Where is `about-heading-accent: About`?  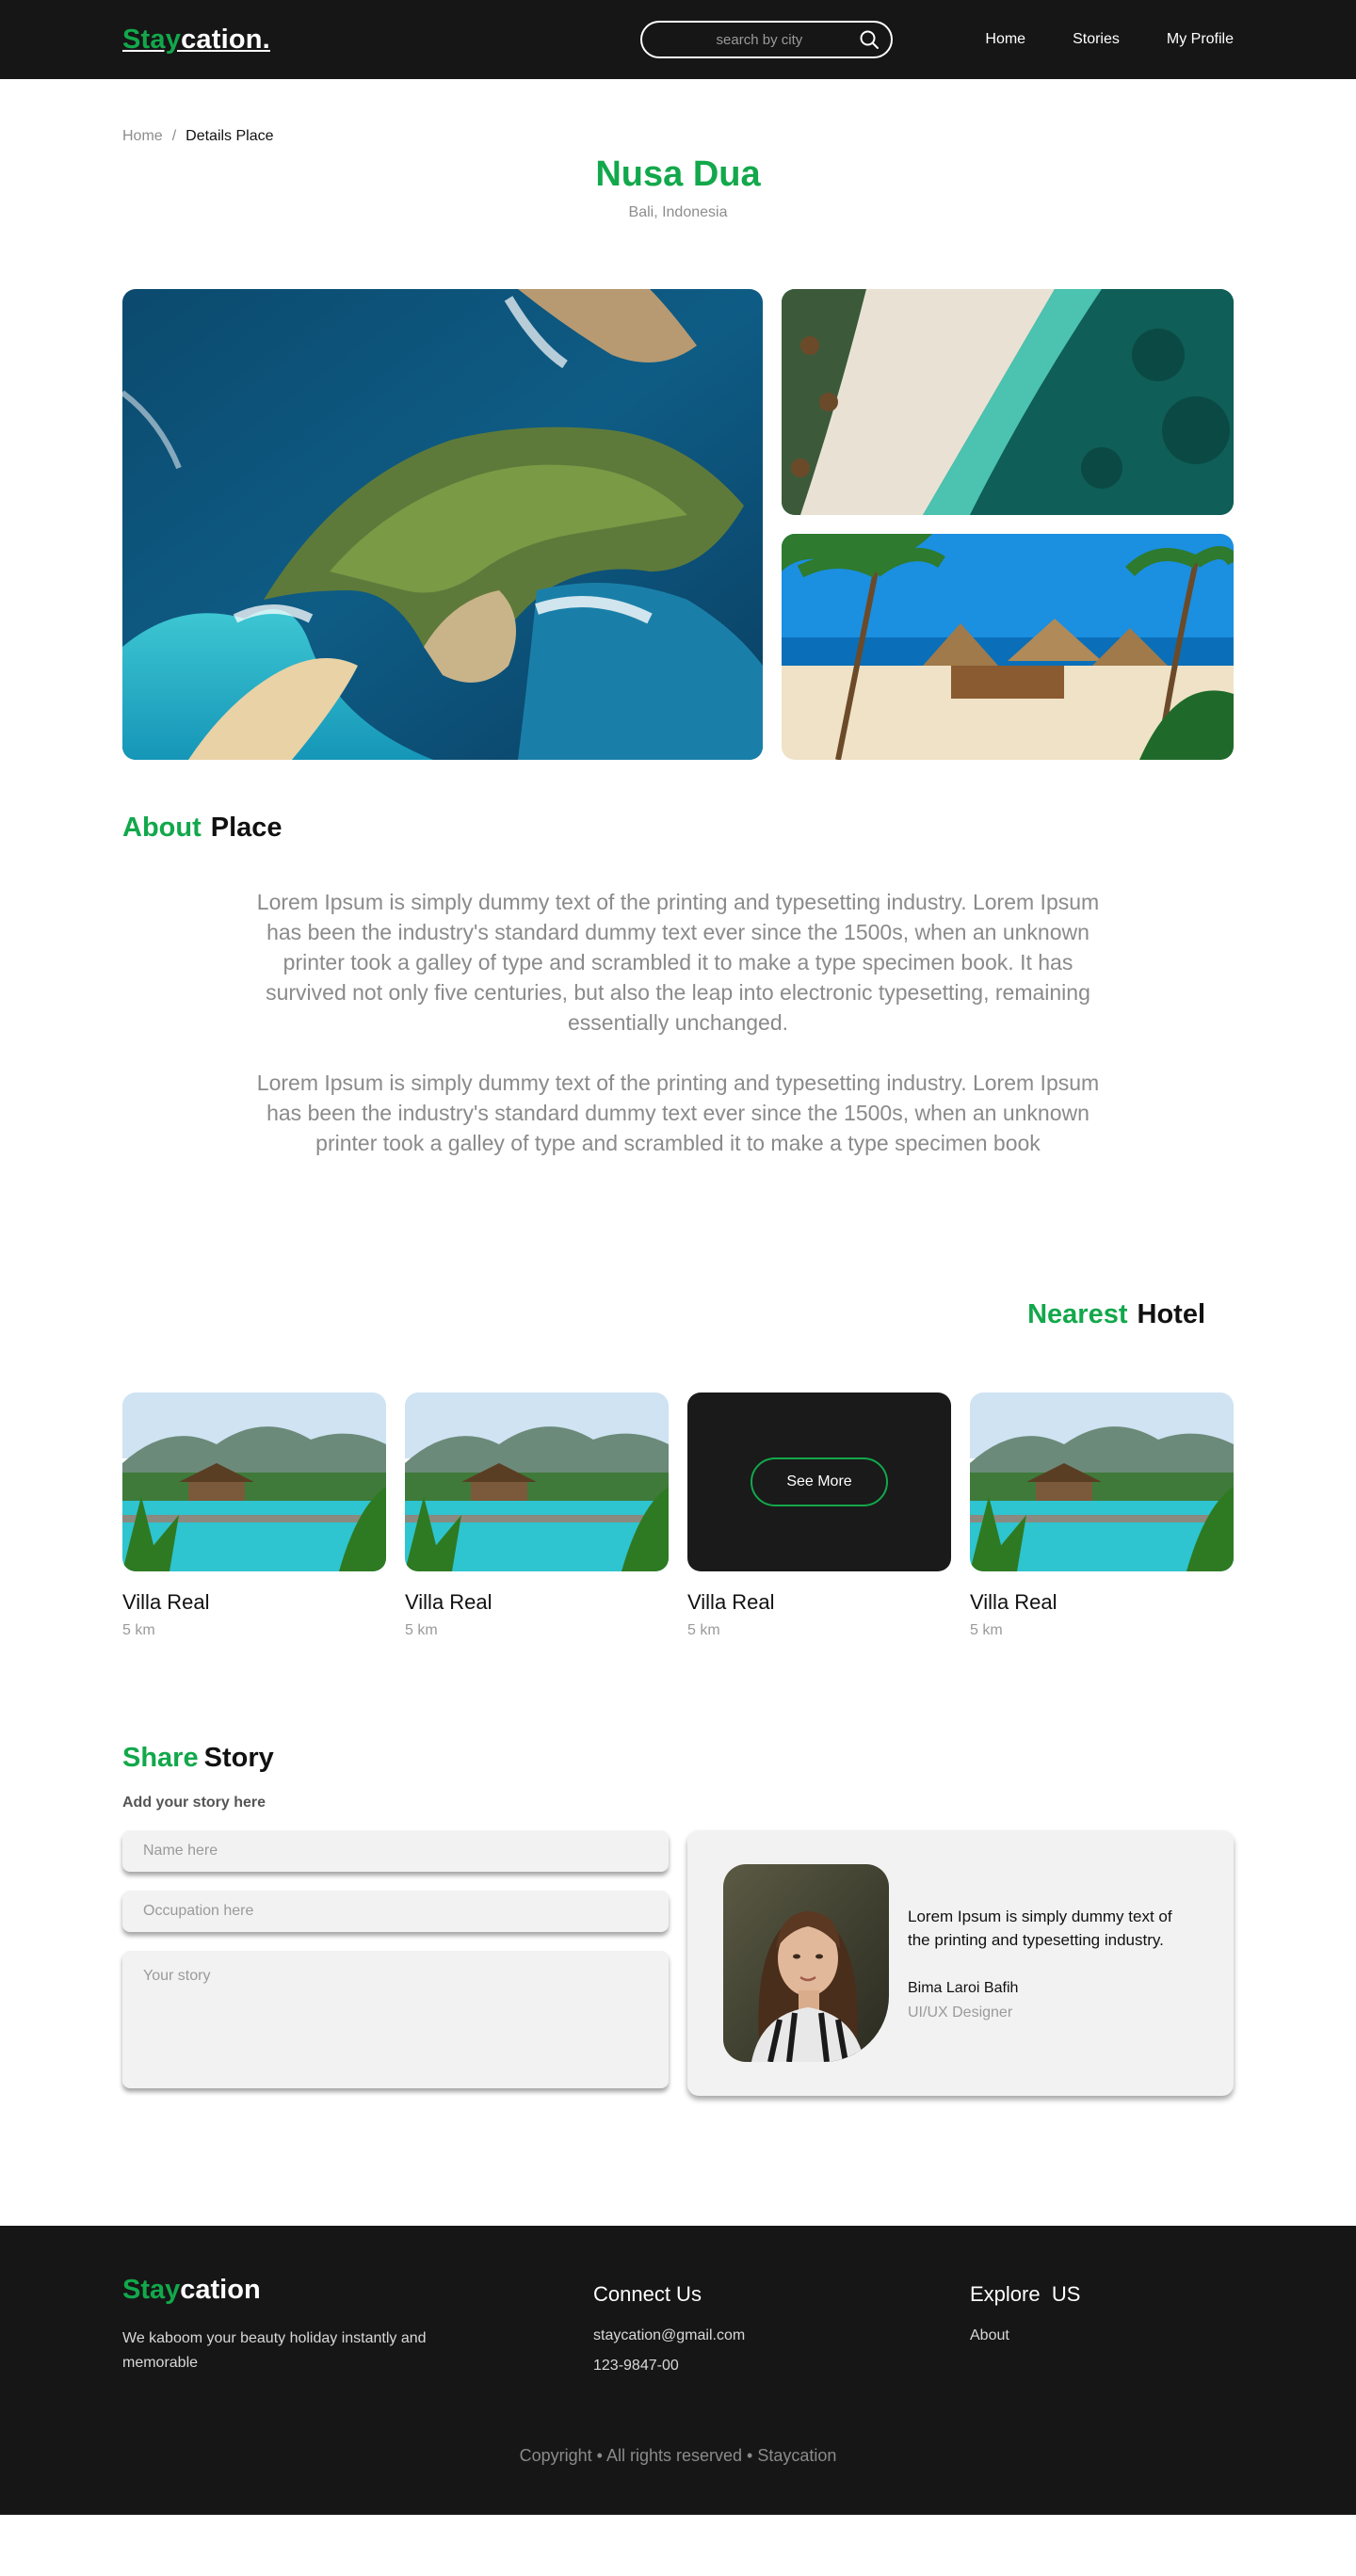
about-heading-accent: About is located at coordinates (162, 828).